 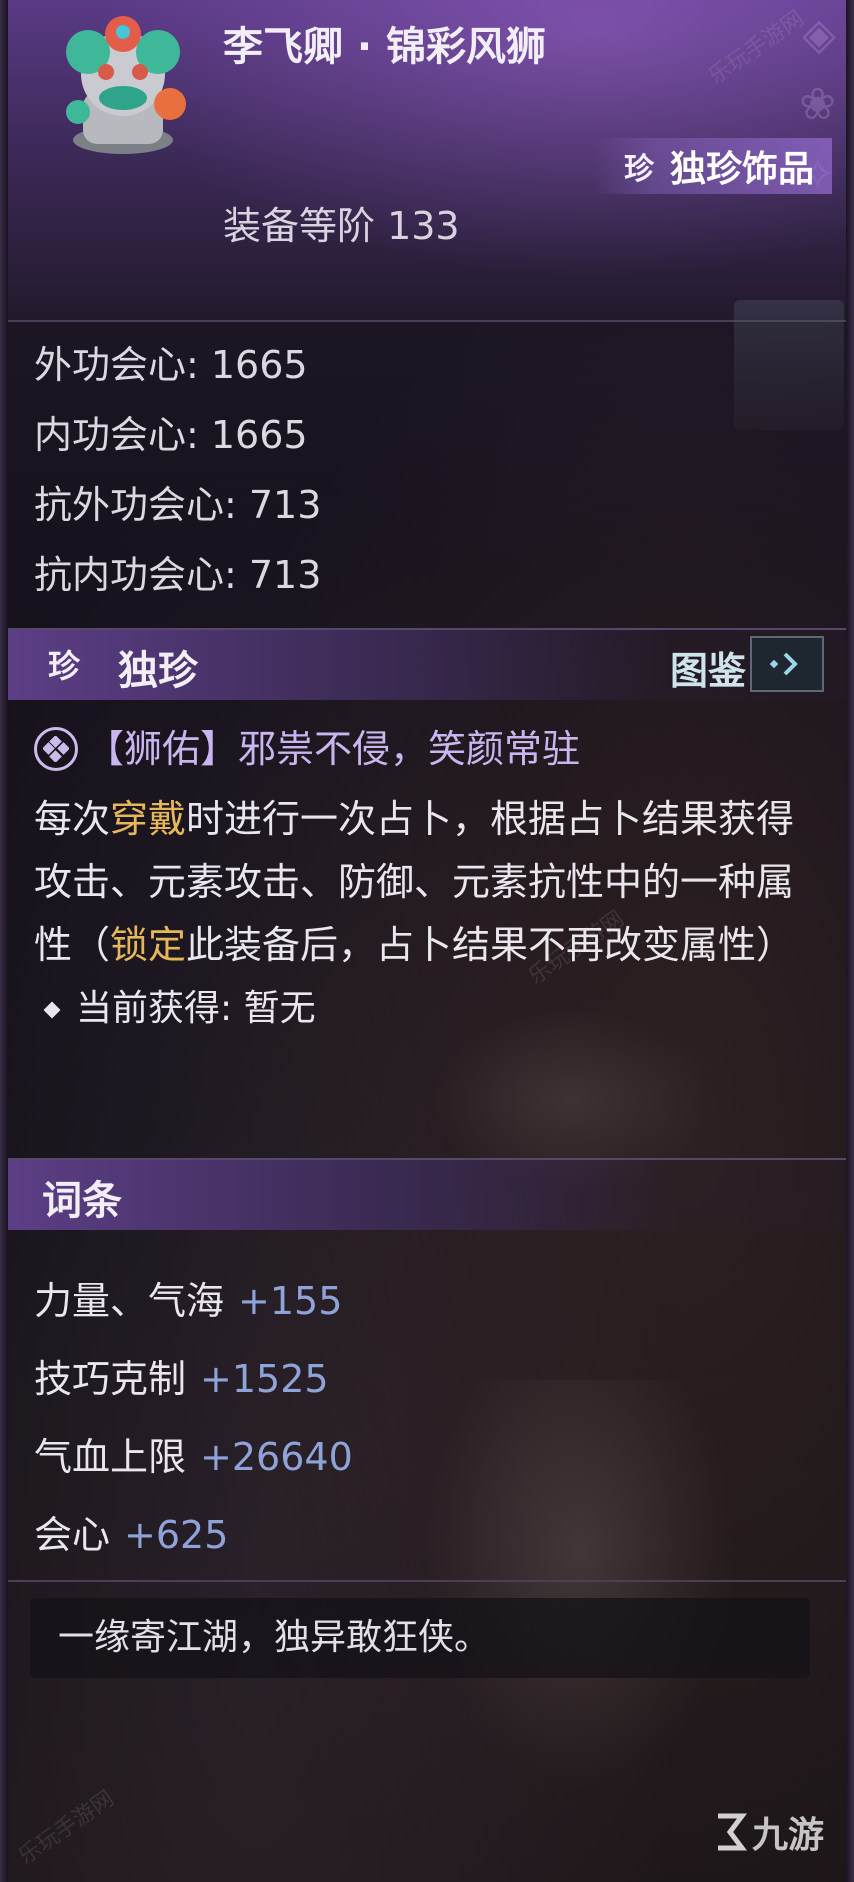 I want to click on chevron-right-icon, so click(x=783, y=664).